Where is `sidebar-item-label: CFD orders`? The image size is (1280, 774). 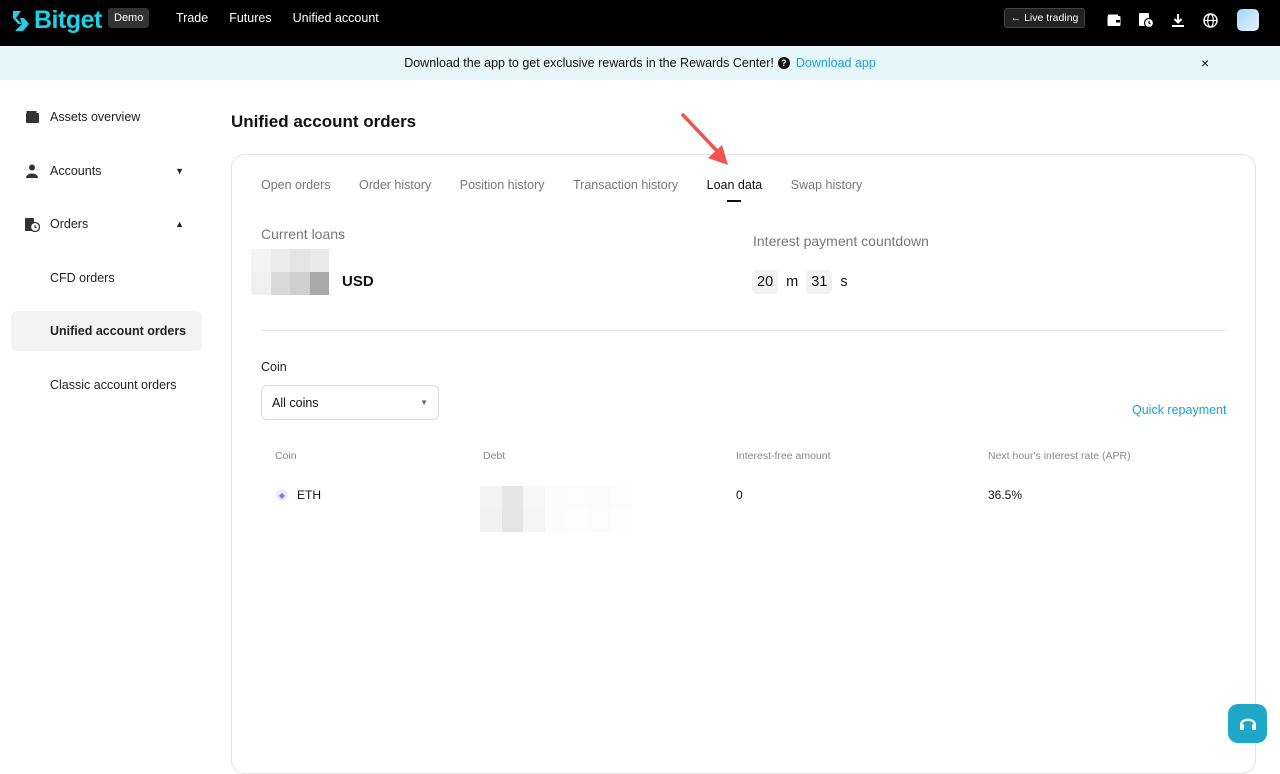 sidebar-item-label: CFD orders is located at coordinates (82, 277).